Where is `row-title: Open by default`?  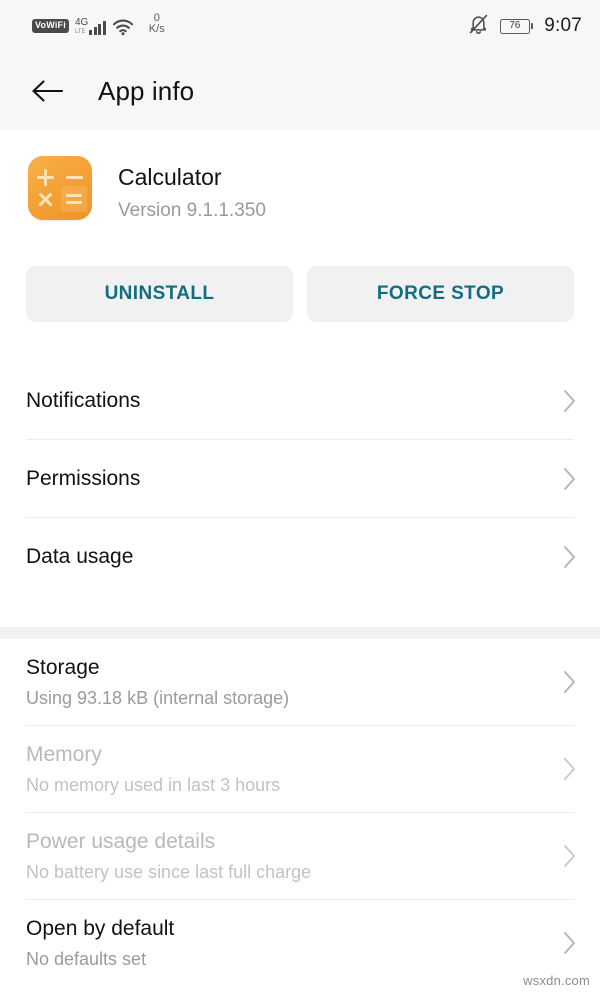 row-title: Open by default is located at coordinates (100, 928).